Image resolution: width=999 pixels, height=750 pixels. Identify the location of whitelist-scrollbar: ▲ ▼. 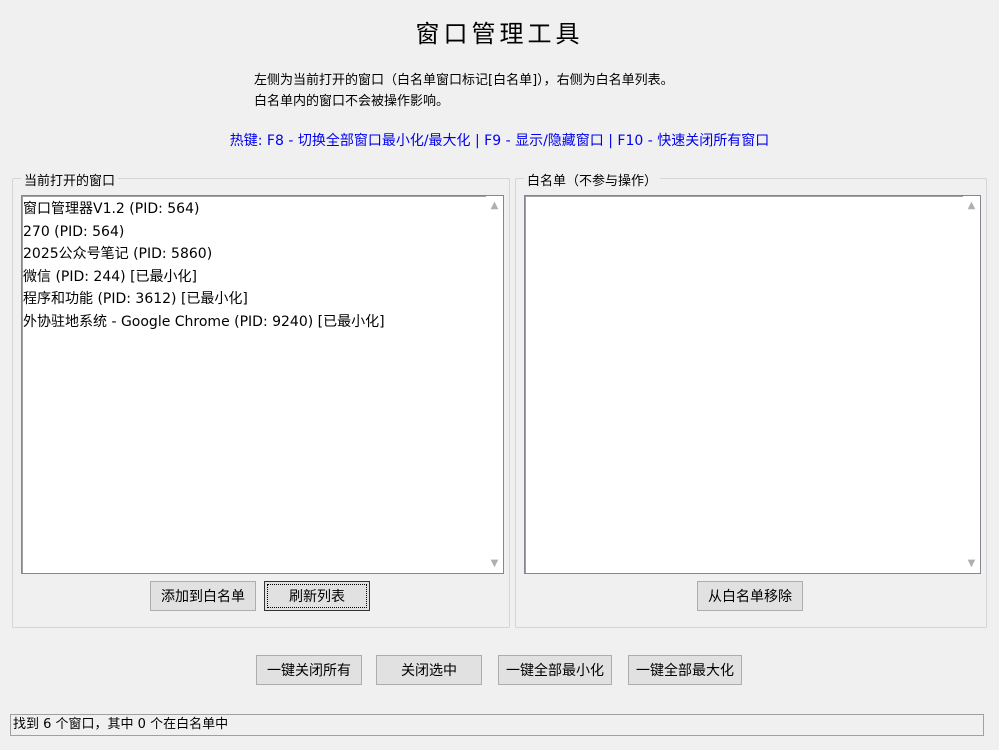
(971, 384).